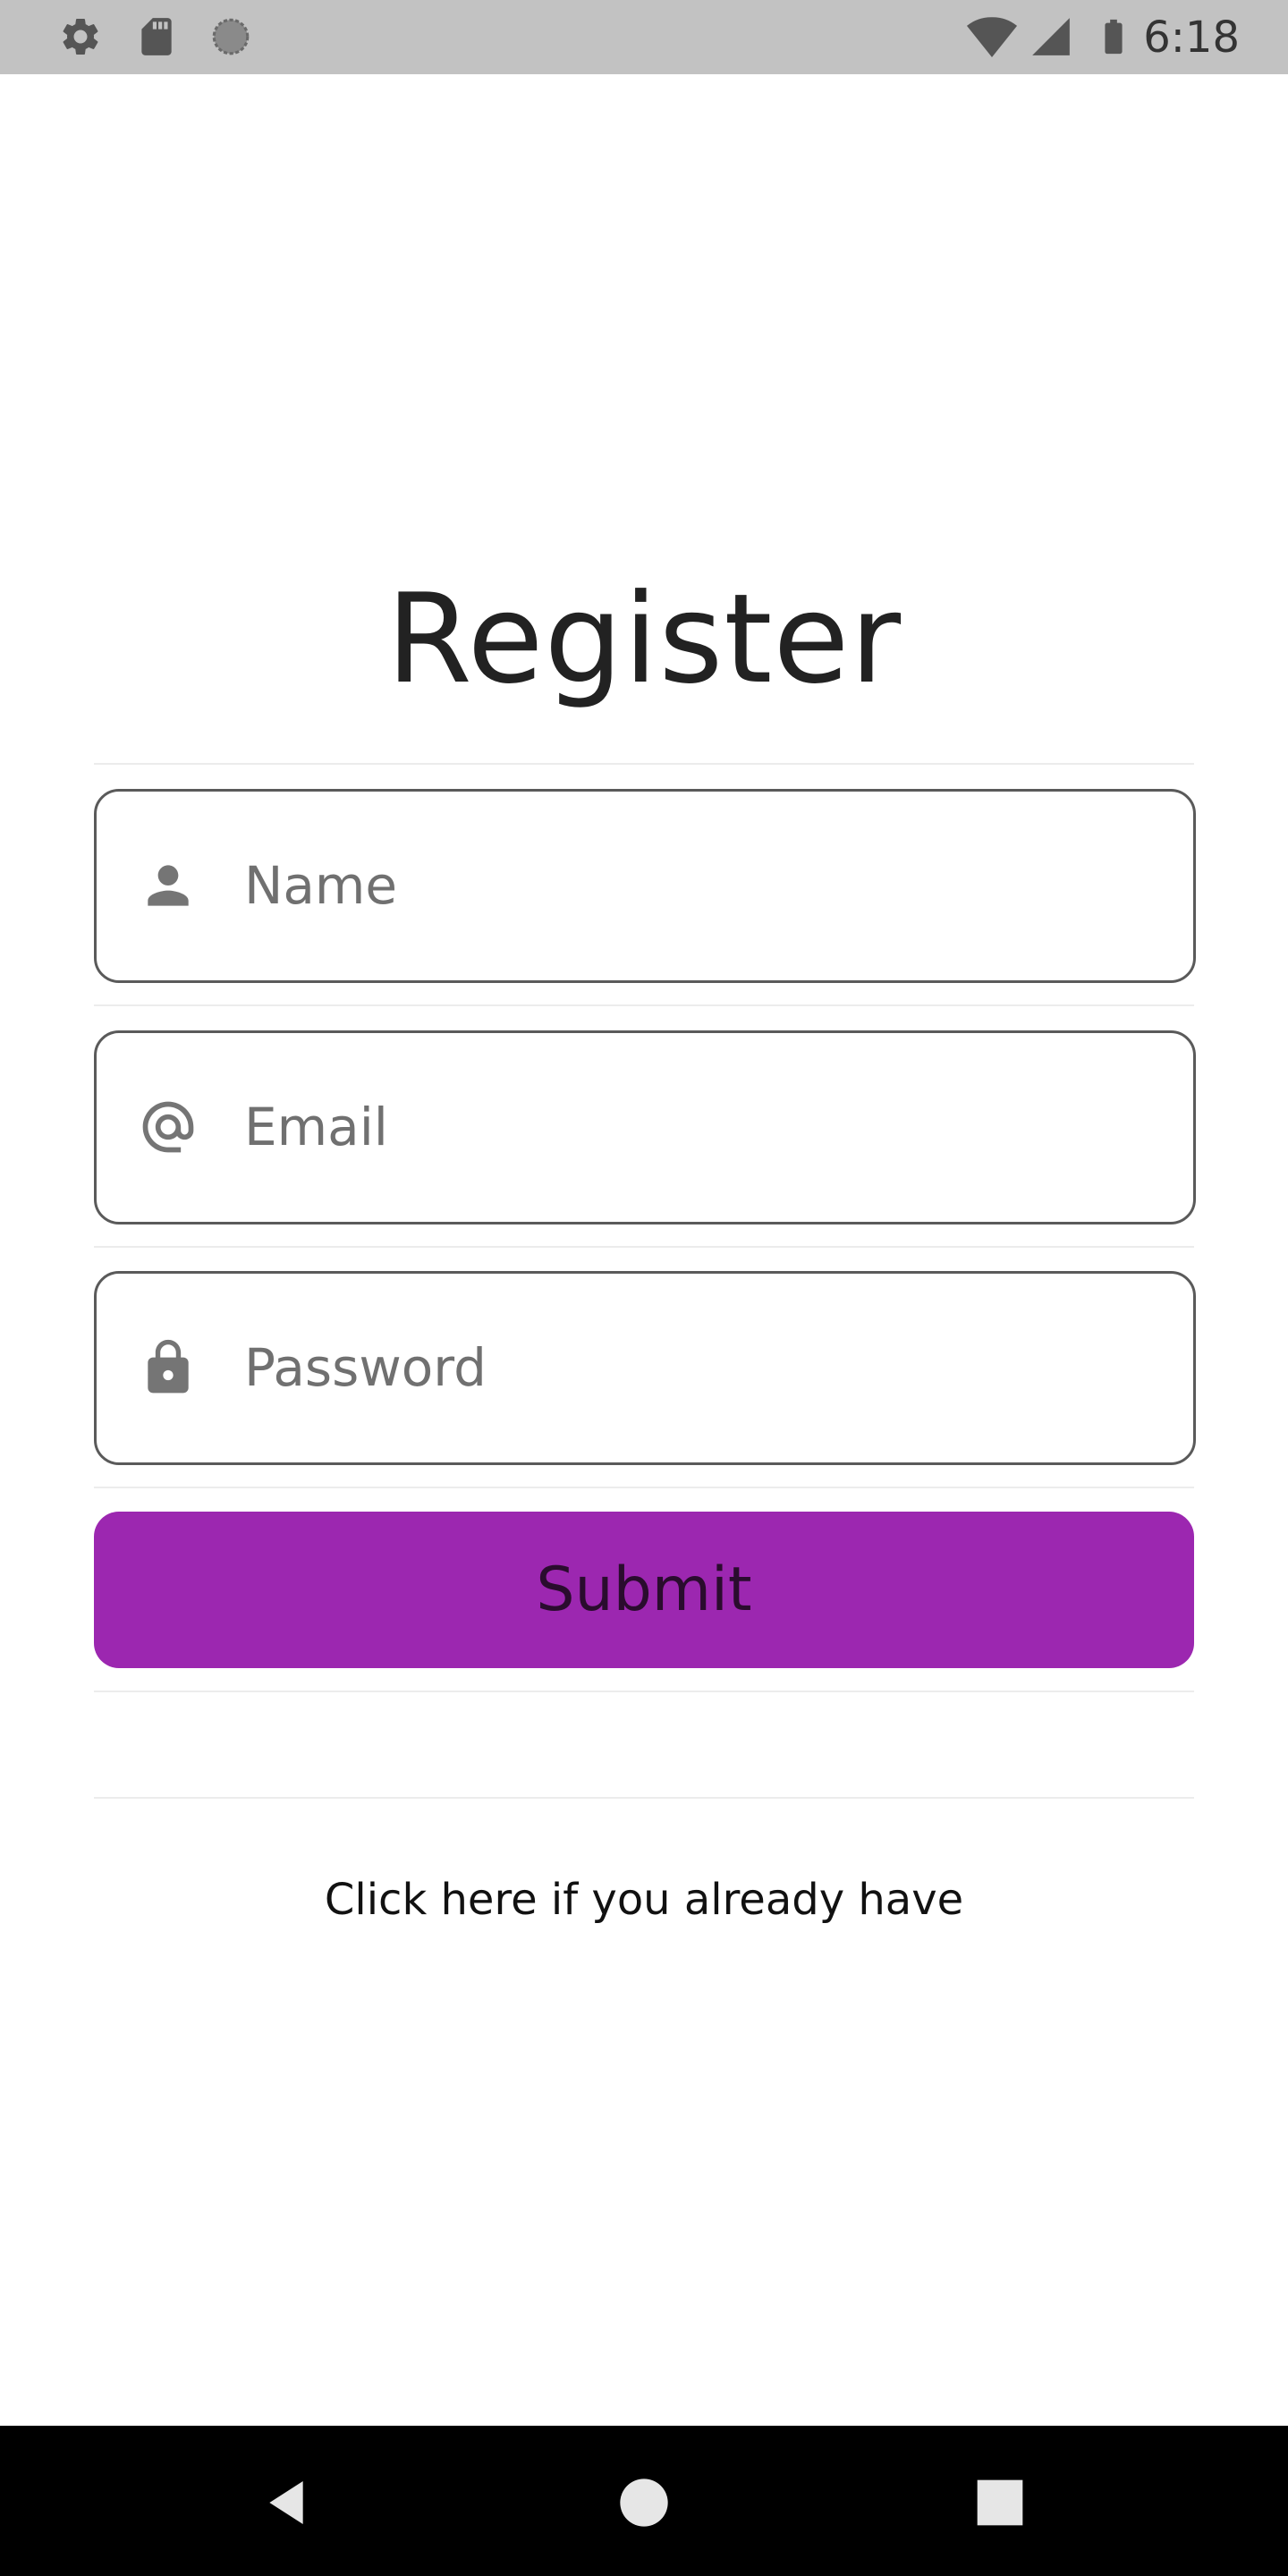  Describe the element at coordinates (168, 1127) in the screenshot. I see `at-sign-icon` at that location.